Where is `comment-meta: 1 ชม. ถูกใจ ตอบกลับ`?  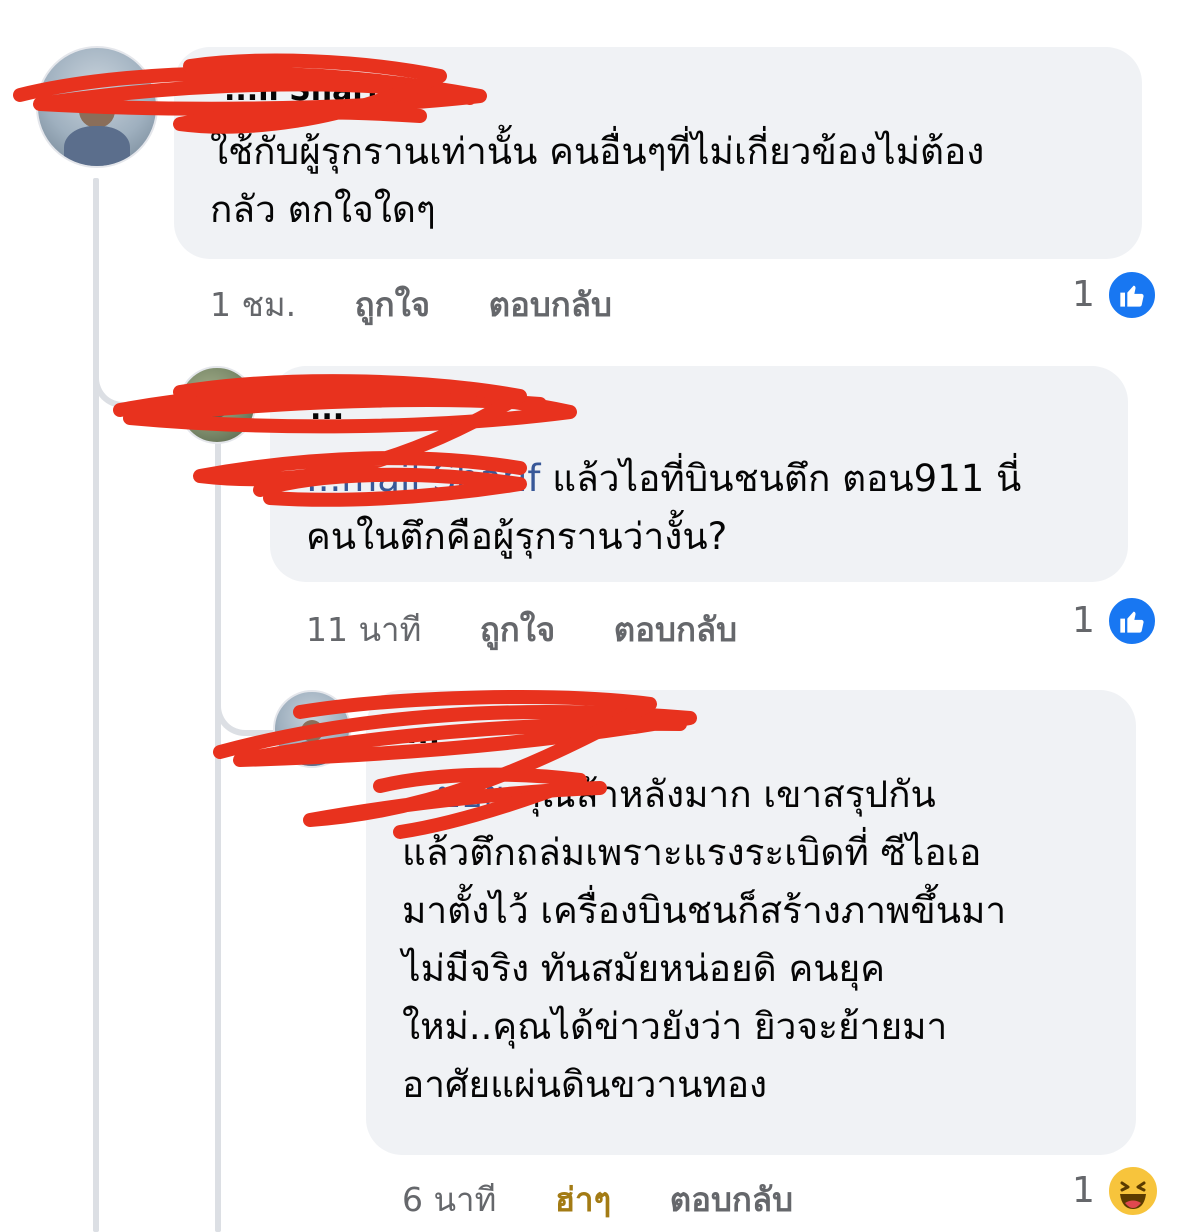
comment-meta: 1 ชม. ถูกใจ ตอบกลับ is located at coordinates (435, 304).